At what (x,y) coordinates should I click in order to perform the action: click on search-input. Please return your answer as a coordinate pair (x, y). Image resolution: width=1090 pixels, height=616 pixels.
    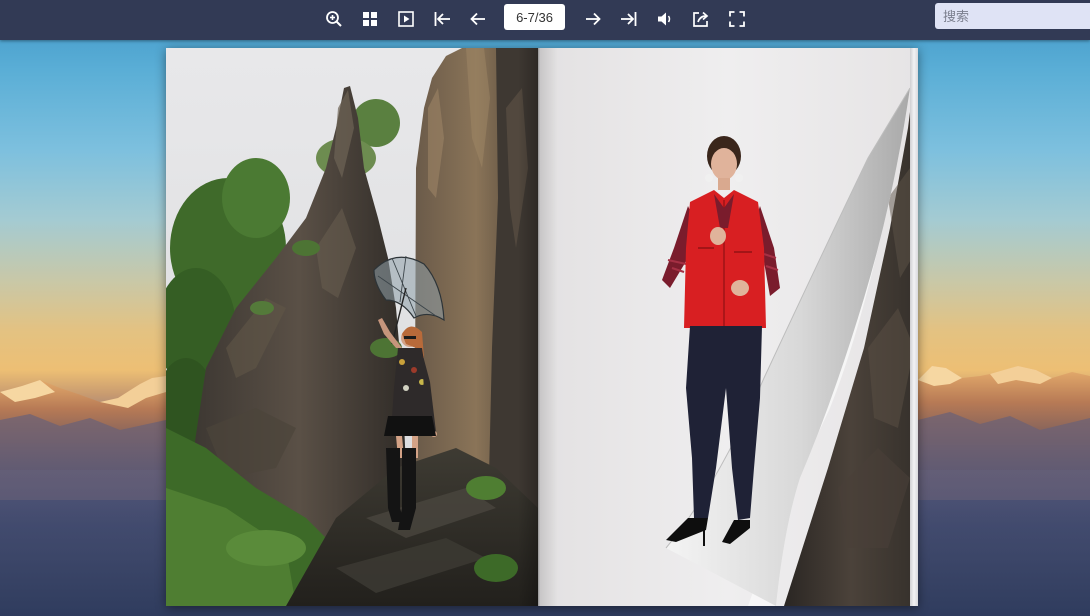
    Looking at the image, I should click on (1012, 16).